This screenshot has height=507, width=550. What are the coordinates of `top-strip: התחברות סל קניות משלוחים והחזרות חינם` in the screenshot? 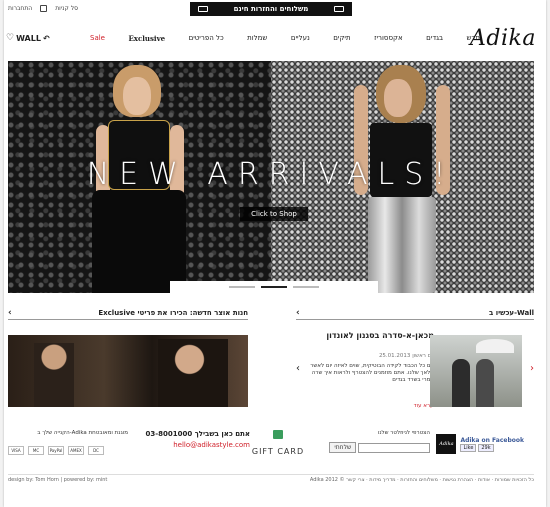 It's located at (275, 10).